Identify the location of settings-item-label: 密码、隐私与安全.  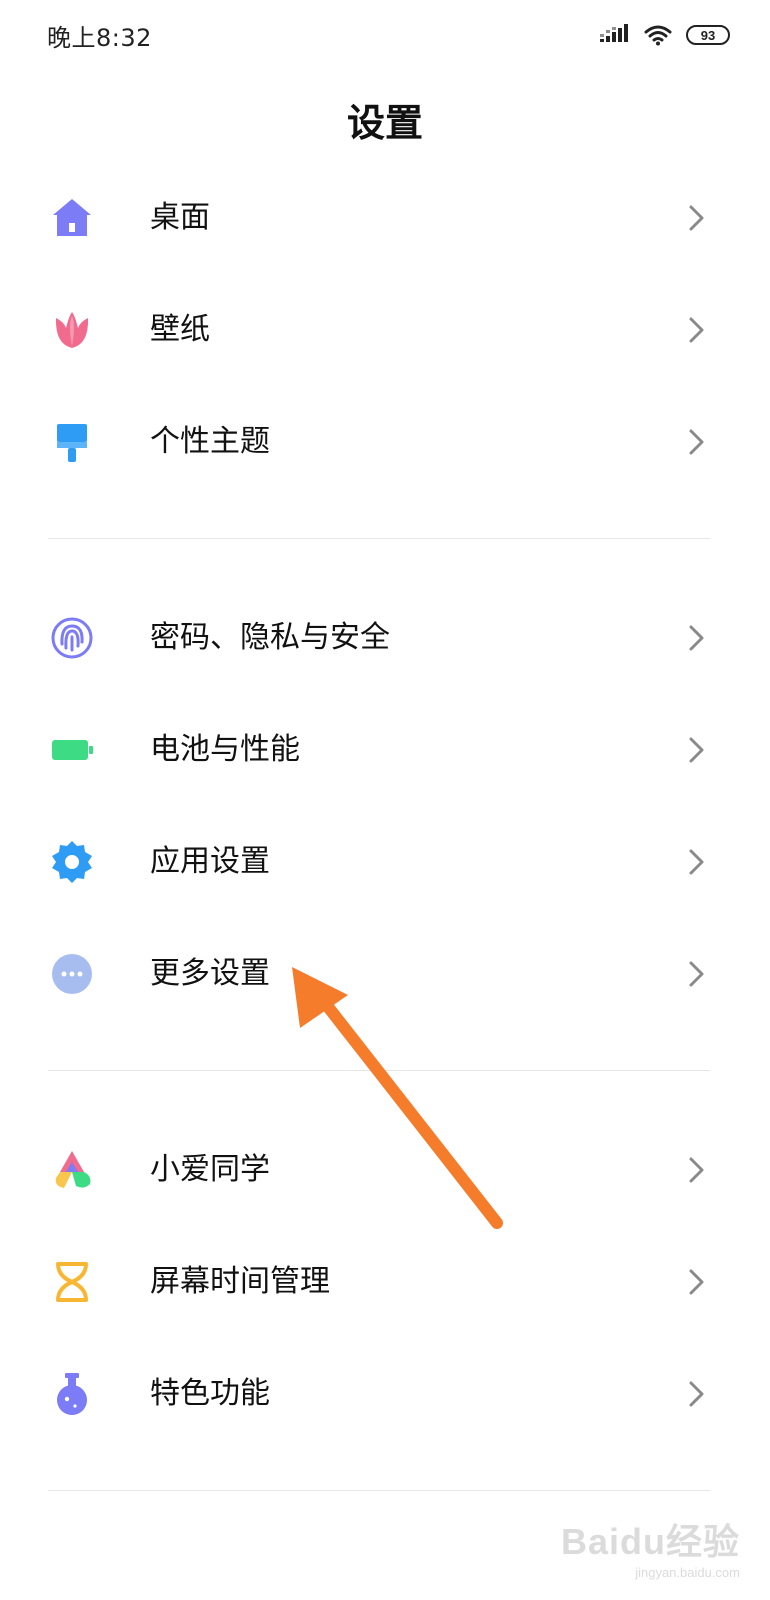
(270, 637).